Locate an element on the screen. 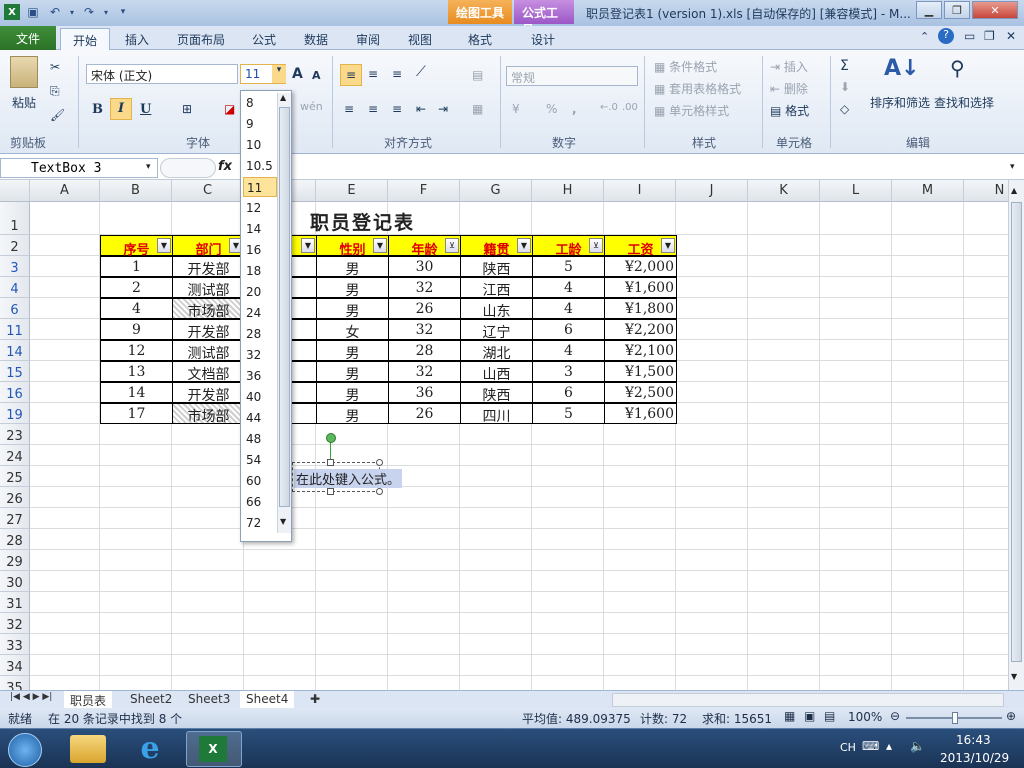 The height and width of the screenshot is (768, 1024). table-cell: 14 is located at coordinates (136, 392).